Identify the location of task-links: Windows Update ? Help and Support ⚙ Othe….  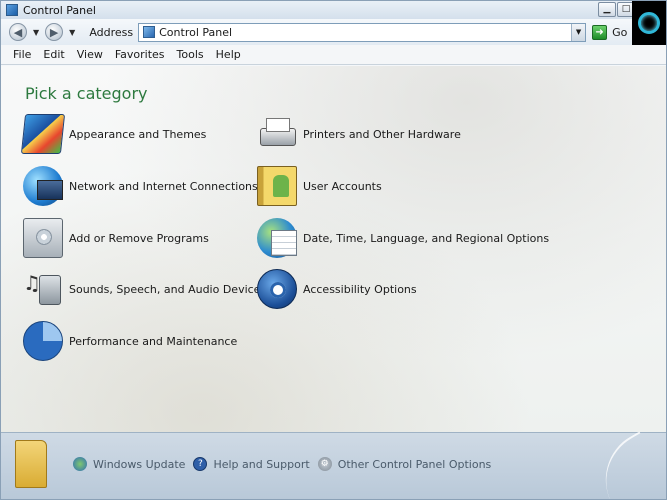
(286, 464).